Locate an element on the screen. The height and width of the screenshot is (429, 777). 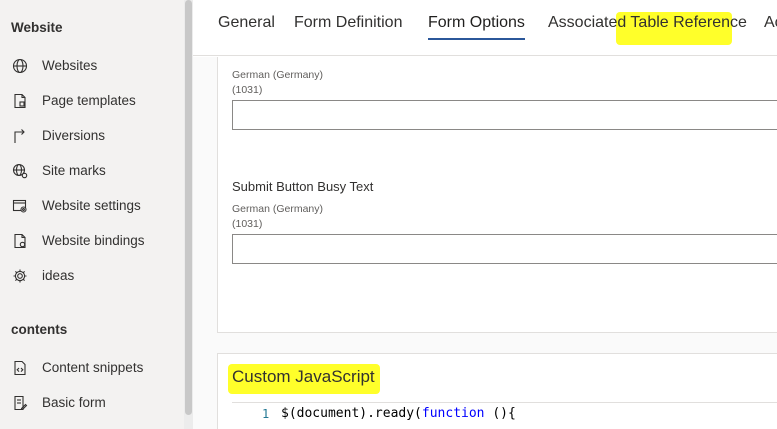
settings-window-icon is located at coordinates (20, 206).